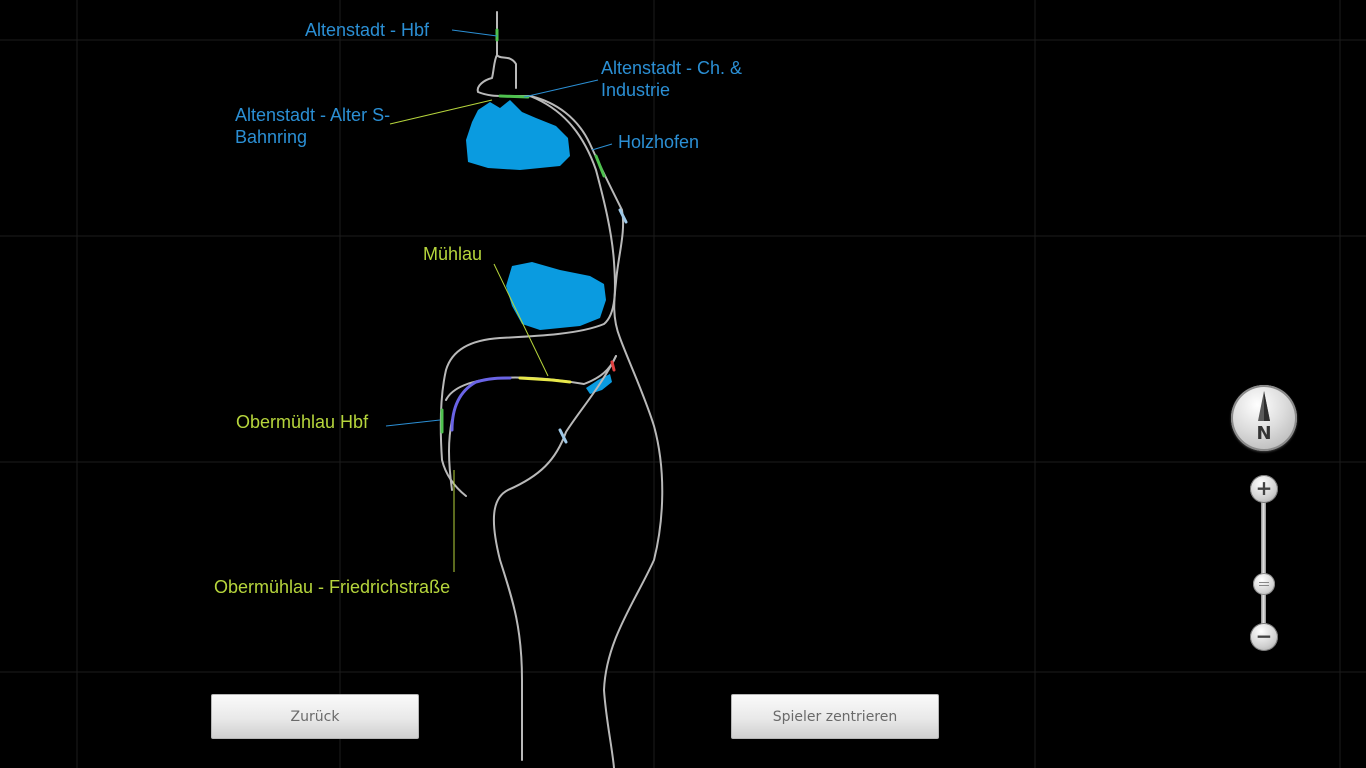 The height and width of the screenshot is (768, 1366). What do you see at coordinates (332, 587) in the screenshot?
I see `station-label-obermuehlau-friedrichstrasse: Obermühlau - Friedrichstraße` at bounding box center [332, 587].